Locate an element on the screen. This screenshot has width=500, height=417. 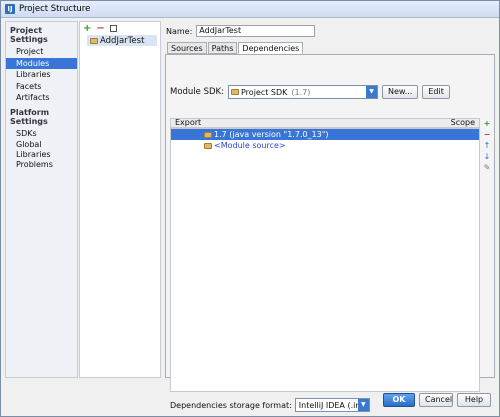
remove-dependency-button: − is located at coordinates (487, 134).